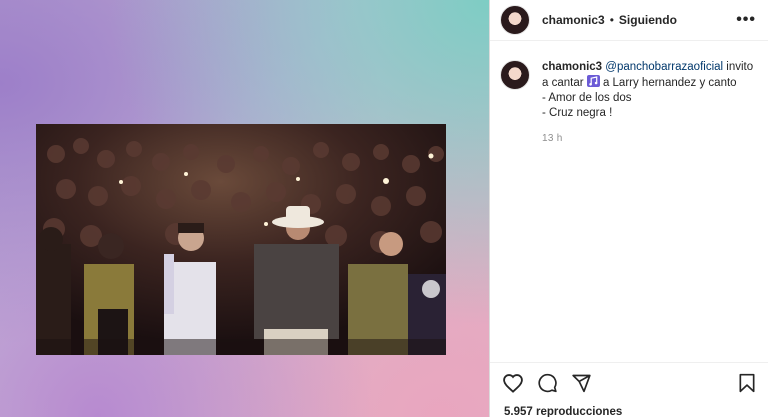  I want to click on action-bar, so click(629, 377).